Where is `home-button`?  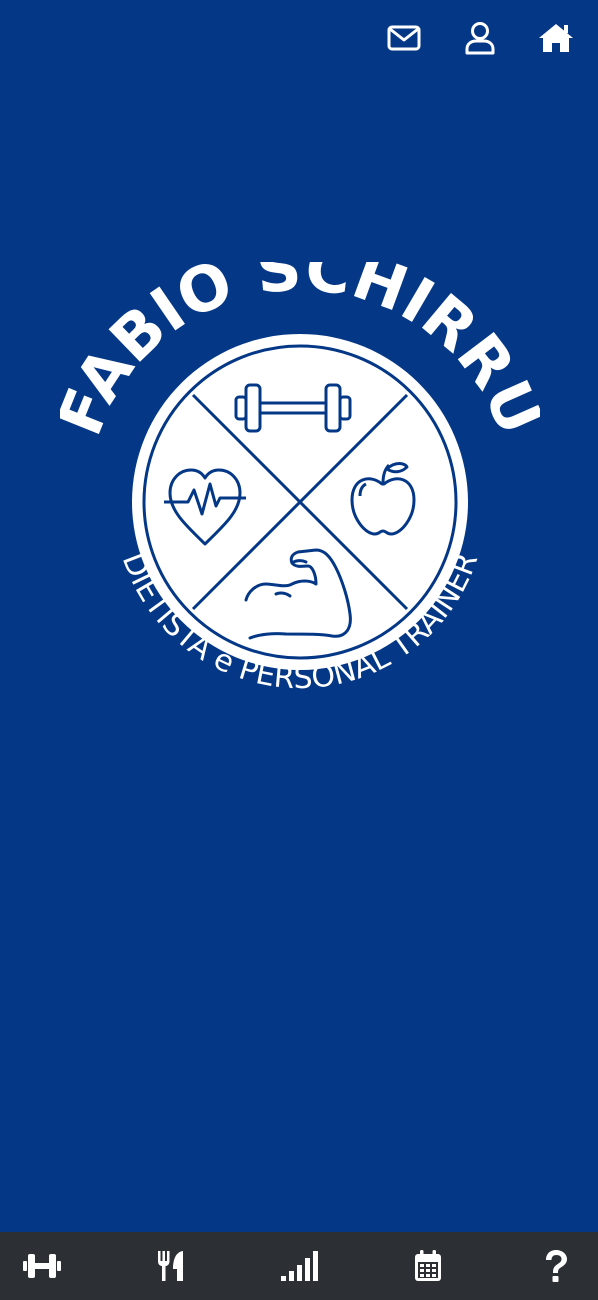
home-button is located at coordinates (556, 38).